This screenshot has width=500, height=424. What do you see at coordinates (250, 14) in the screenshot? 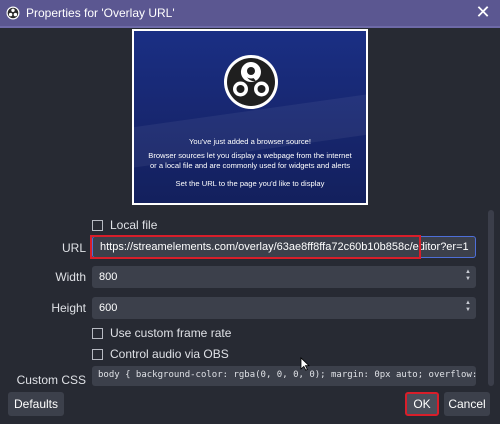
I see `title-bar: Properties for 'Overlay URL' ✕` at bounding box center [250, 14].